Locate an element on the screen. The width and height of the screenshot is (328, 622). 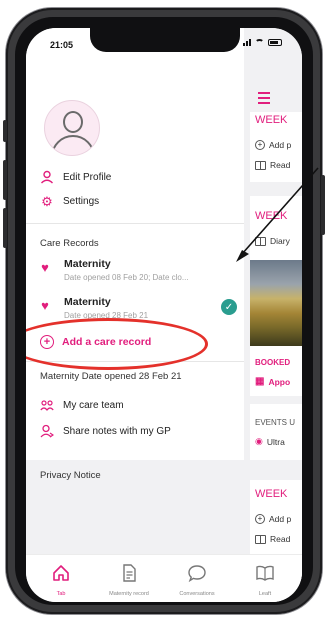
edit-profile-link: Edit Profile is located at coordinates (75, 177).